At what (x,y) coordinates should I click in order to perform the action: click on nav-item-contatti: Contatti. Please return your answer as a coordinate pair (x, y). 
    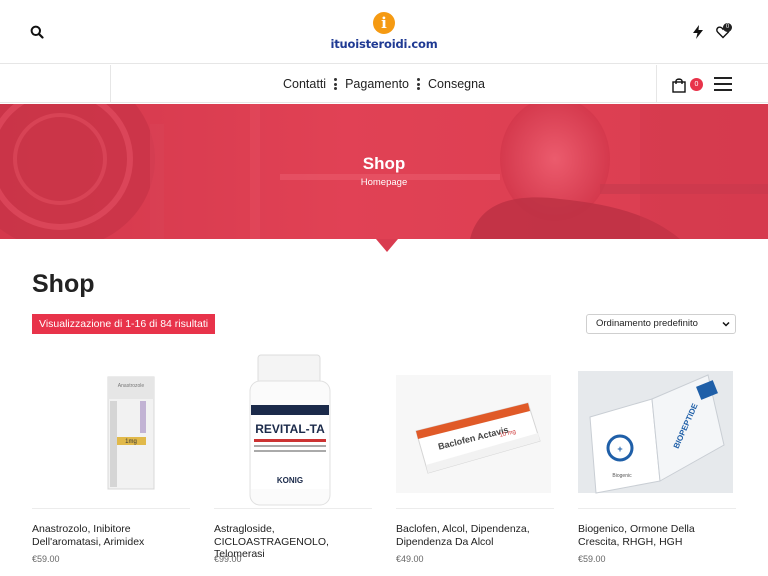
    Looking at the image, I should click on (304, 84).